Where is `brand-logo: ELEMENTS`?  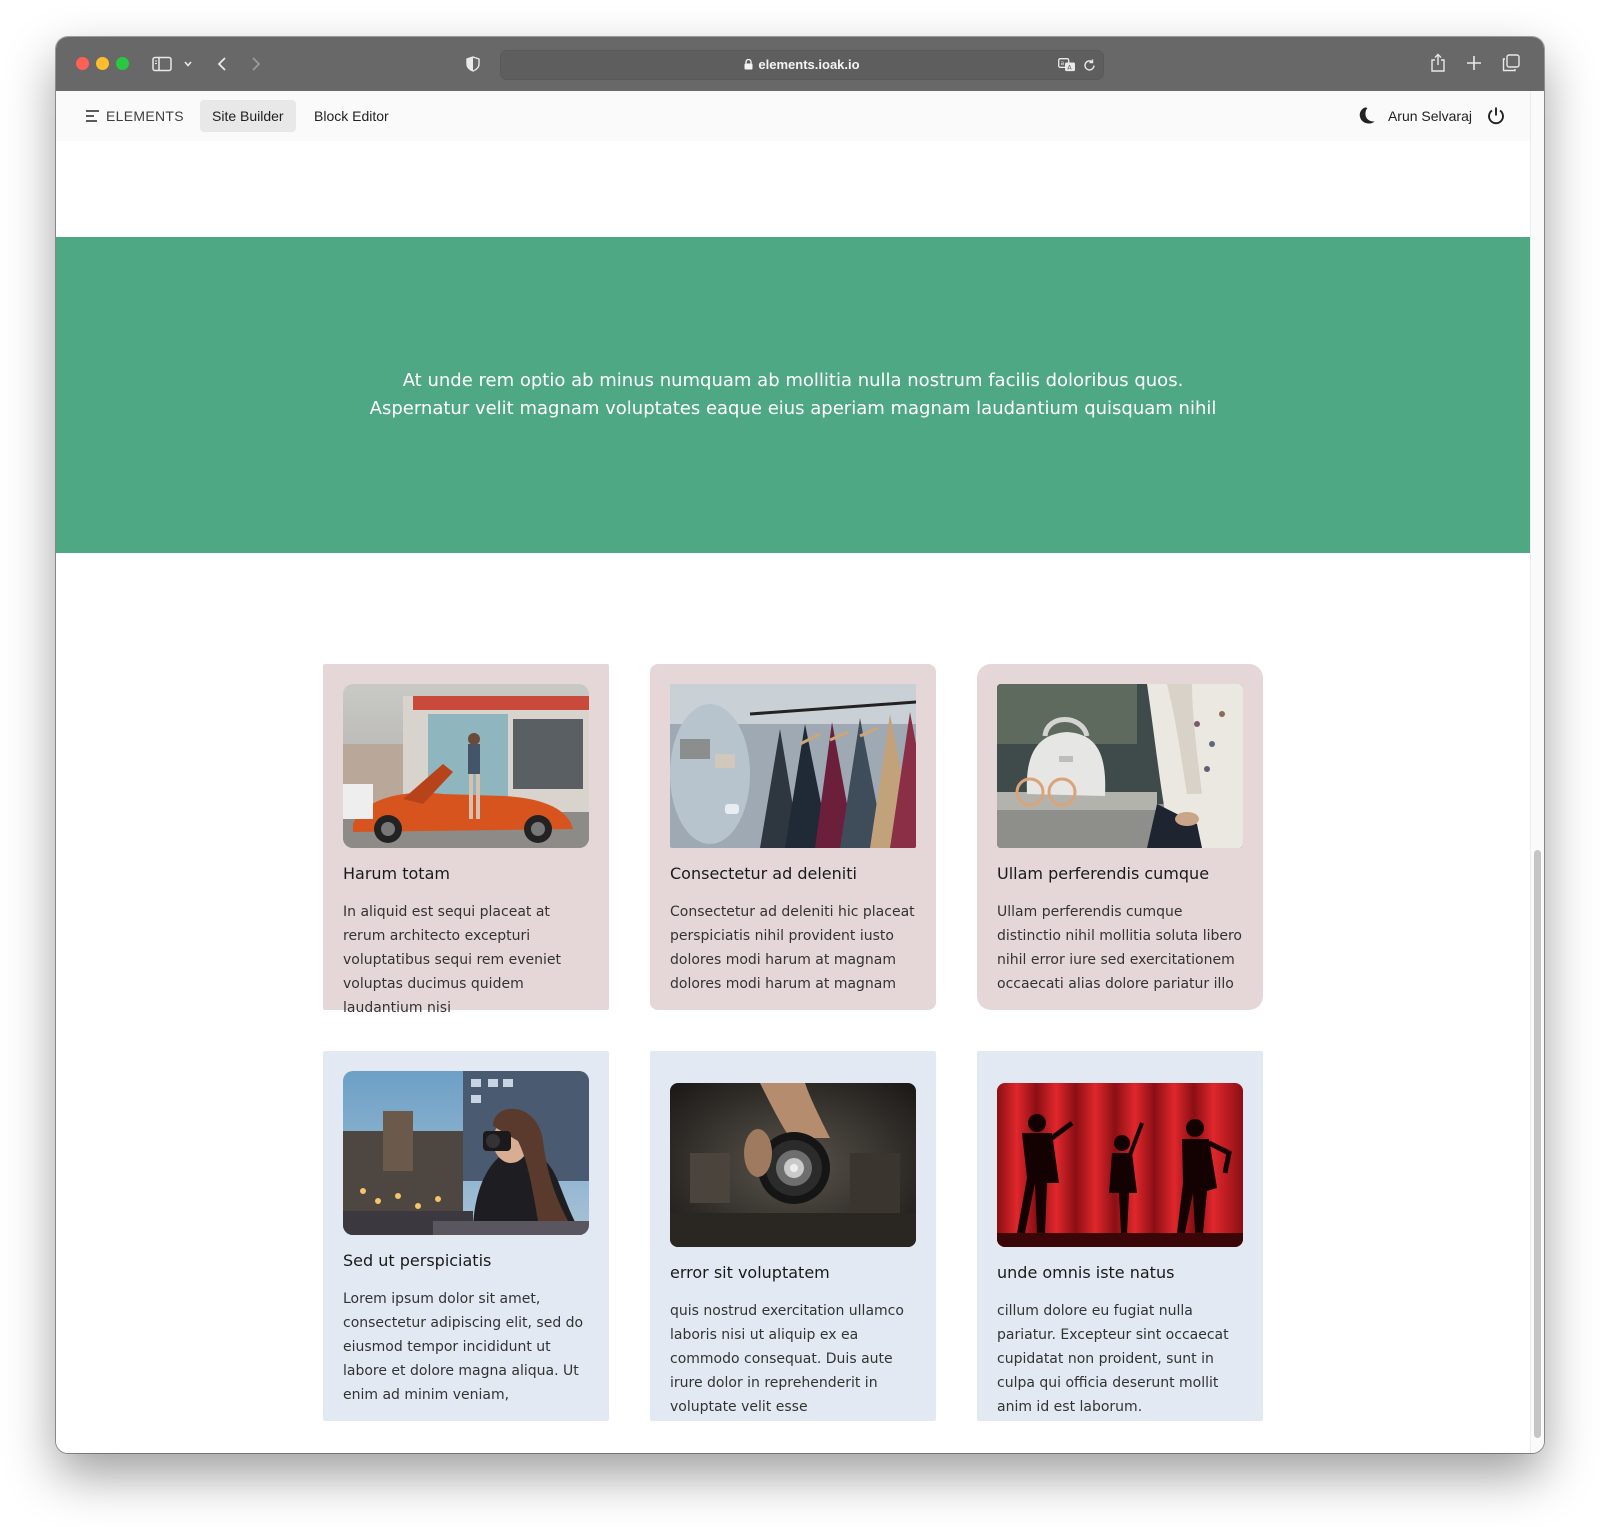 brand-logo: ELEMENTS is located at coordinates (135, 116).